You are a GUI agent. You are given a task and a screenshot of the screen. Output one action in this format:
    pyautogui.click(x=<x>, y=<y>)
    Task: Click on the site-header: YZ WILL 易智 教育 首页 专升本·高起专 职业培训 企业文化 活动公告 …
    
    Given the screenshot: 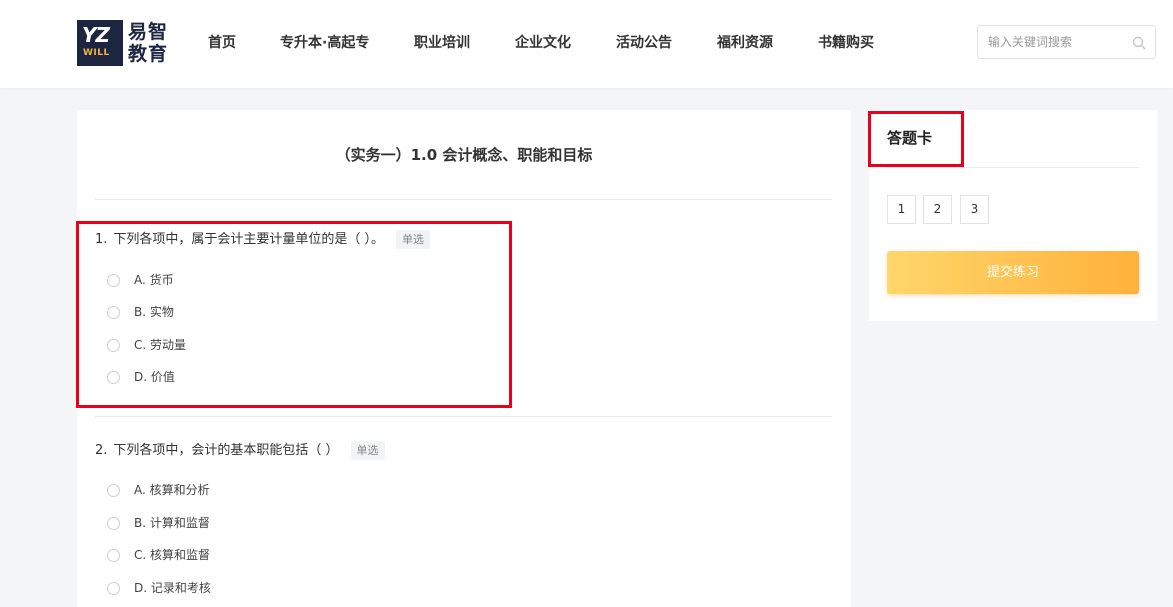 What is the action you would take?
    pyautogui.click(x=586, y=44)
    